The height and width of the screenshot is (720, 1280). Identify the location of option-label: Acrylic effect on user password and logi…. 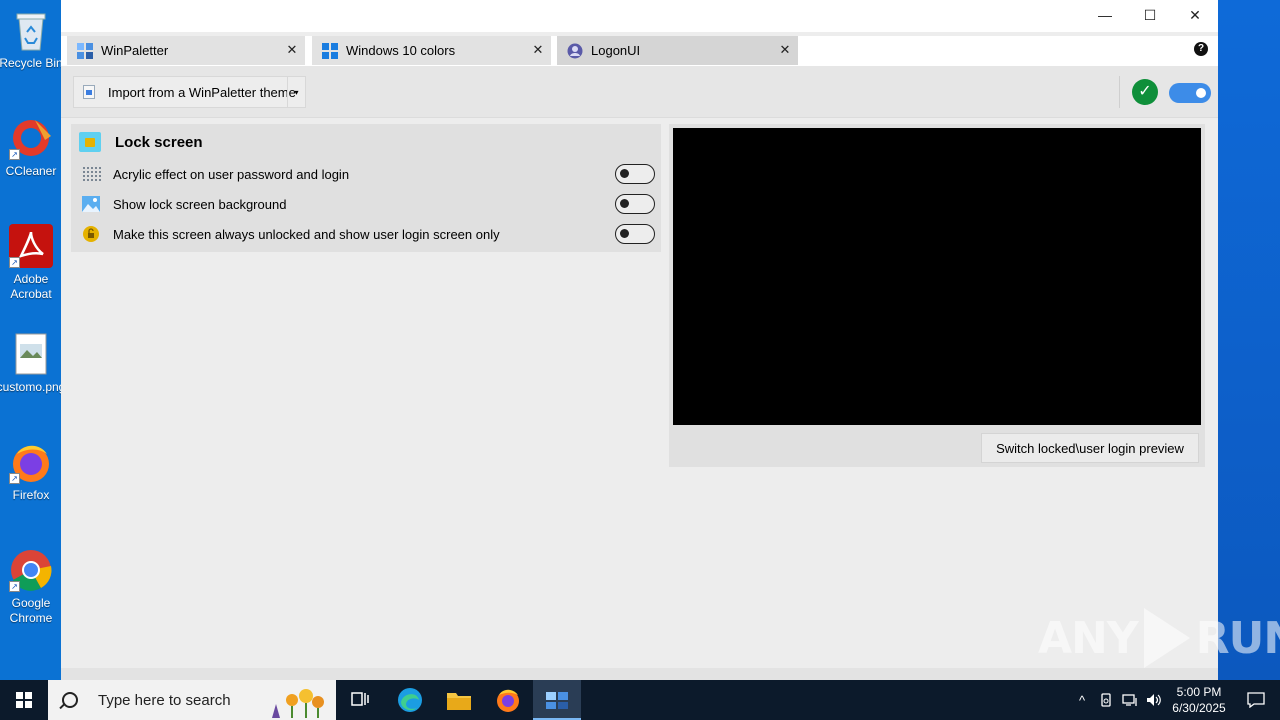
(231, 174).